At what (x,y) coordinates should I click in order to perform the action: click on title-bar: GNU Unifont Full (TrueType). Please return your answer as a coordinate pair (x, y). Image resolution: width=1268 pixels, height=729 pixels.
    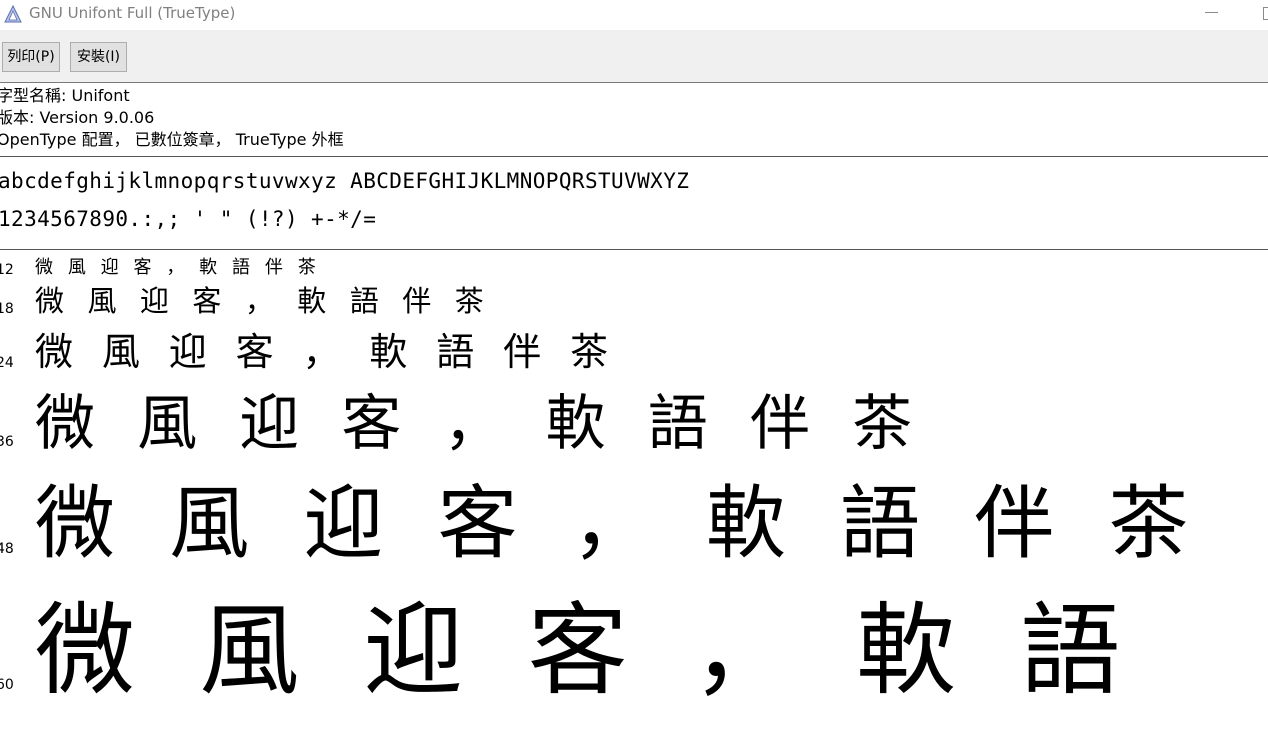
    Looking at the image, I should click on (634, 15).